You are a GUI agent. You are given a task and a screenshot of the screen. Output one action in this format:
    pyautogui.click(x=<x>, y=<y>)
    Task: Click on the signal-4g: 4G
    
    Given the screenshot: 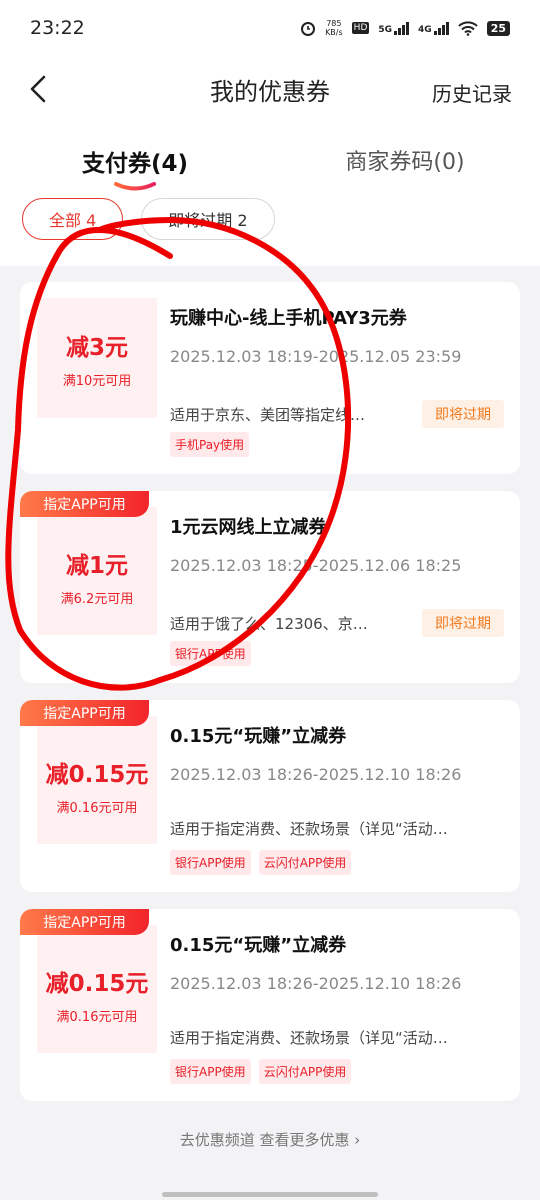 What is the action you would take?
    pyautogui.click(x=433, y=28)
    